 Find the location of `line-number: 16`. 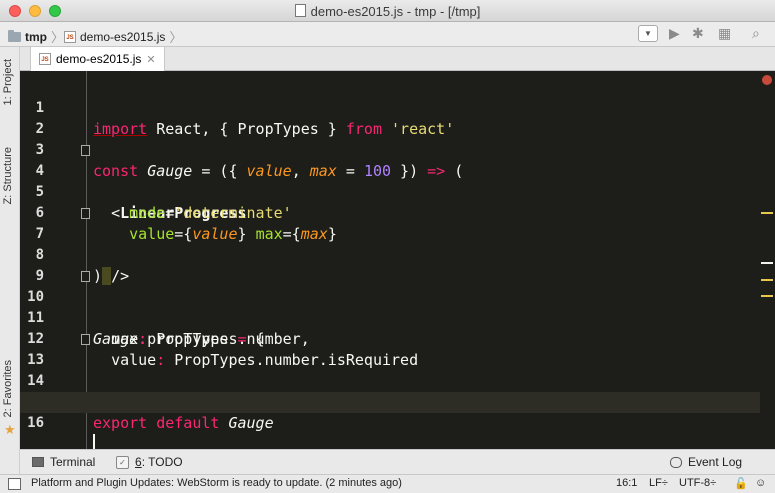

line-number: 16 is located at coordinates (35, 423).